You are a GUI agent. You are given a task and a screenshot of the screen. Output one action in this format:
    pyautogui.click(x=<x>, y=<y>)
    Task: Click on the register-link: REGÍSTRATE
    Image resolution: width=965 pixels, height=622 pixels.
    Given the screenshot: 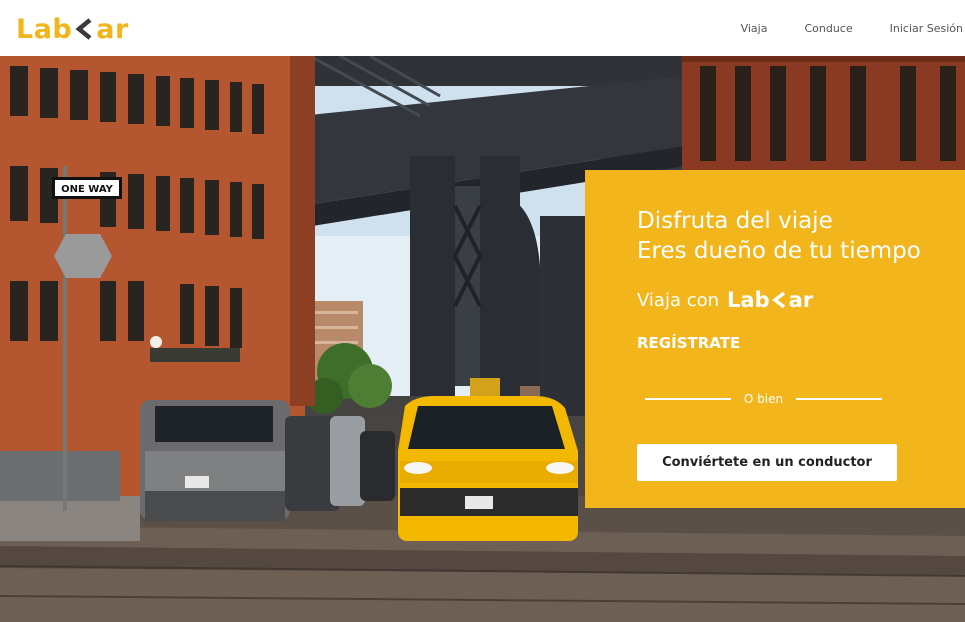 What is the action you would take?
    pyautogui.click(x=688, y=343)
    